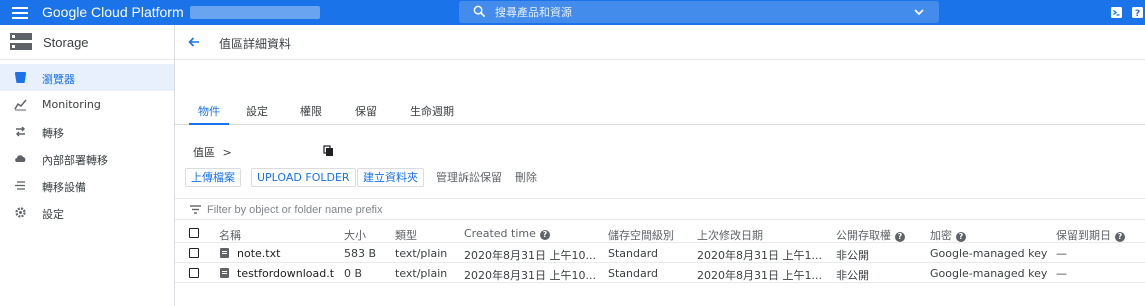  I want to click on gear-icon, so click(20, 212).